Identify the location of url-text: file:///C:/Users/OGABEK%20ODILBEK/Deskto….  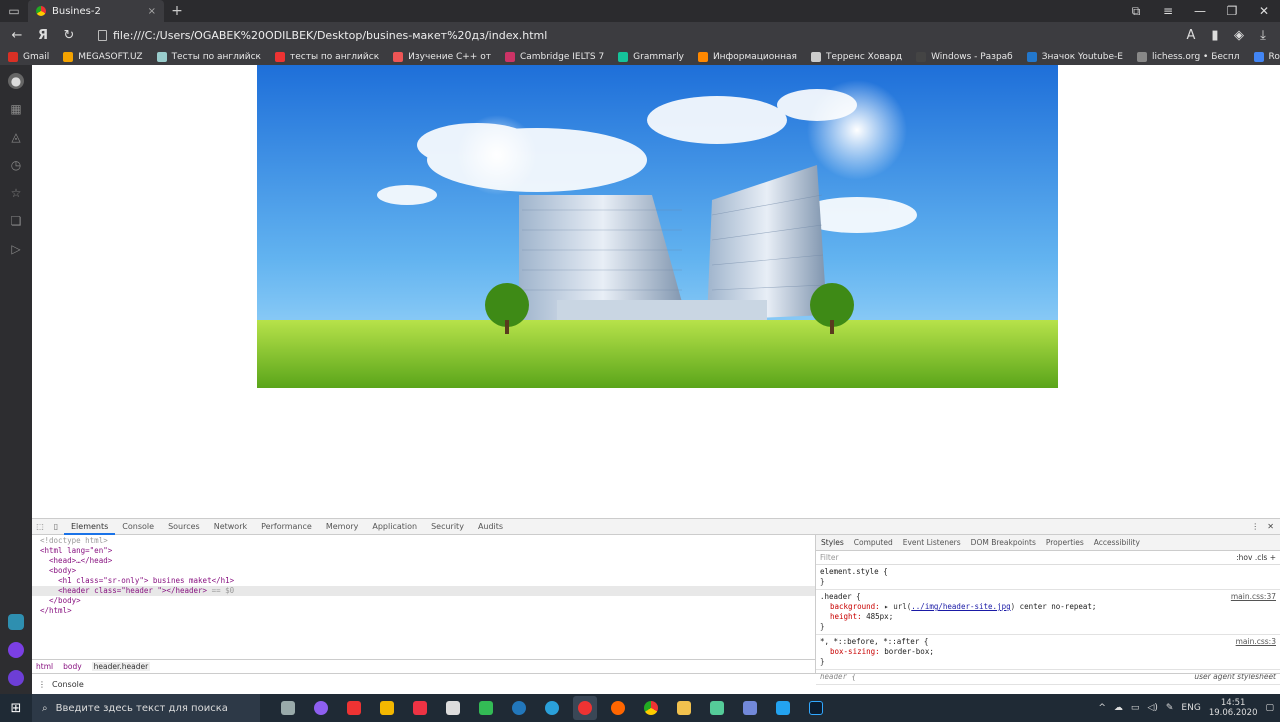
(330, 35).